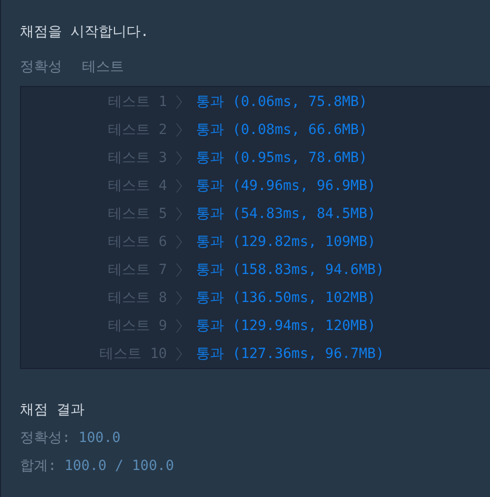  Describe the element at coordinates (99, 438) in the screenshot. I see `summary-value: 100.0` at that location.